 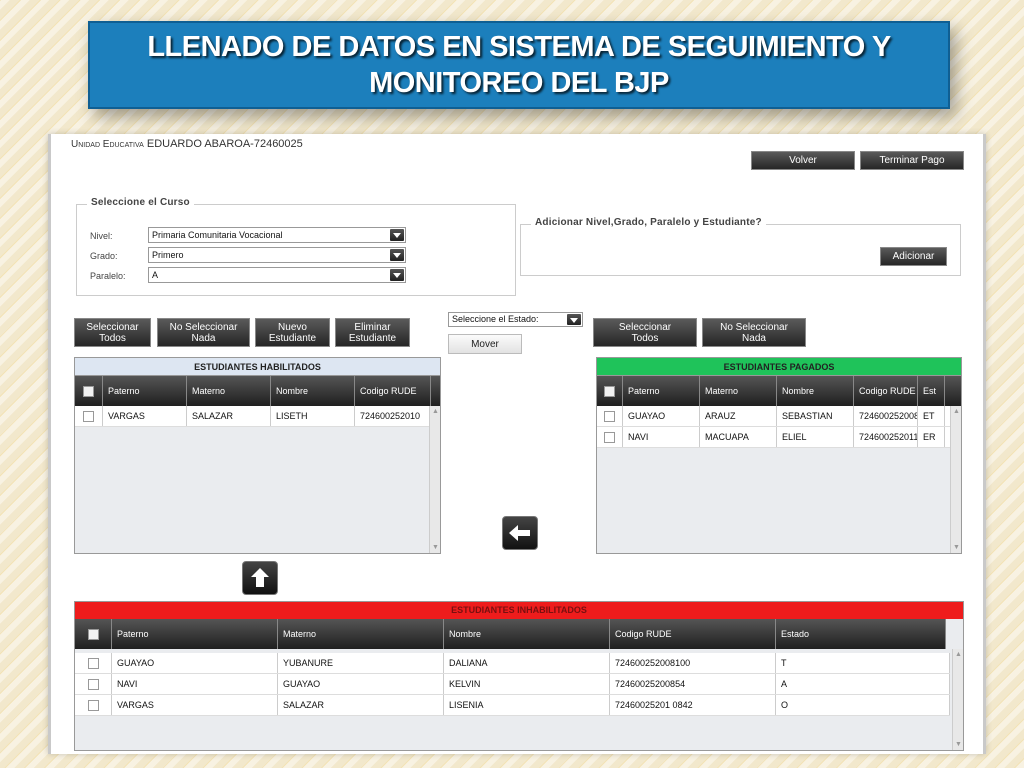 I want to click on cell-nombre: LISETH, so click(x=313, y=416).